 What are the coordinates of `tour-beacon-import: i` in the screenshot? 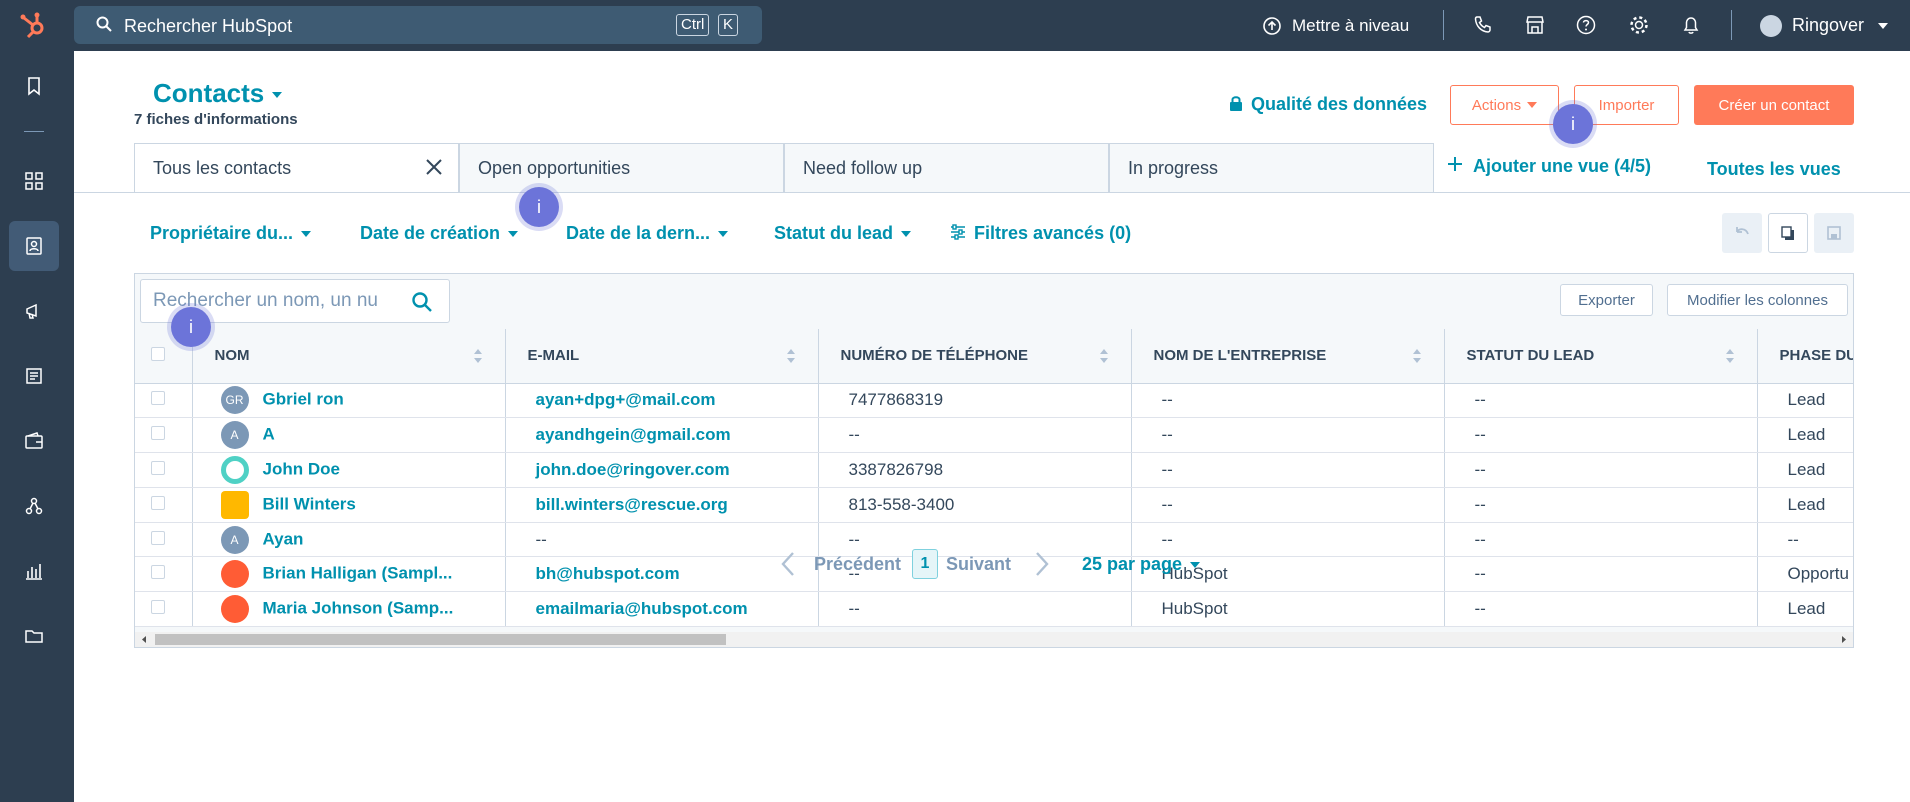 It's located at (1573, 124).